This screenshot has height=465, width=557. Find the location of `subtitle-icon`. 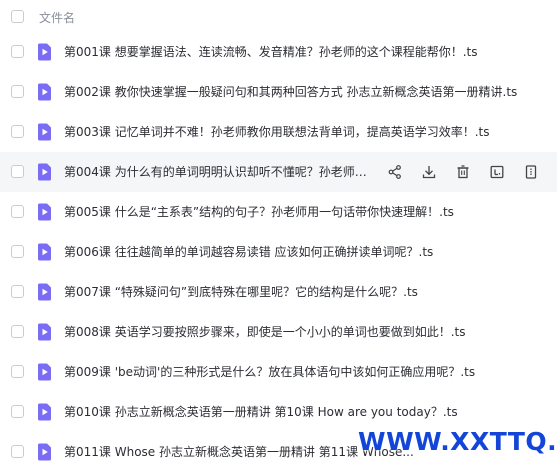

subtitle-icon is located at coordinates (497, 172).